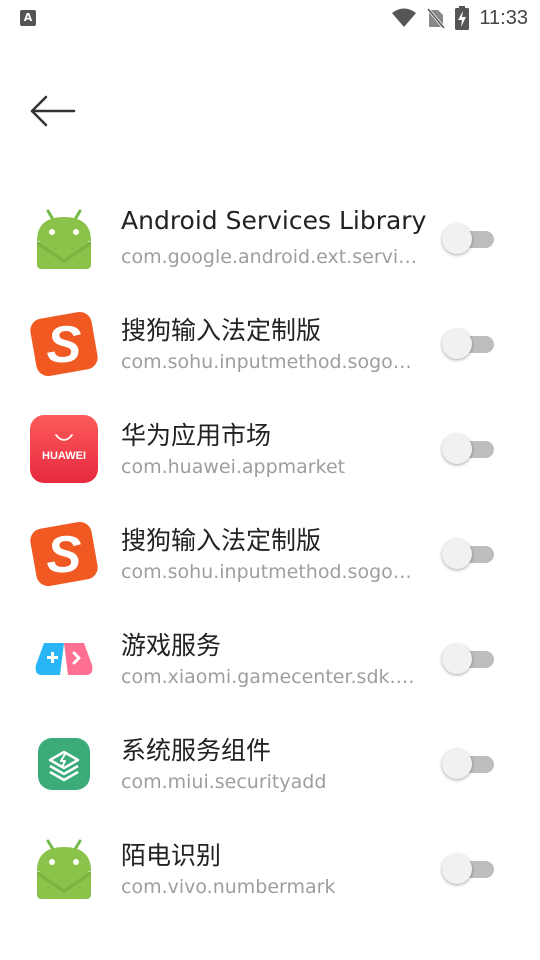 Image resolution: width=540 pixels, height=960 pixels. I want to click on status-time: 11:33, so click(503, 17).